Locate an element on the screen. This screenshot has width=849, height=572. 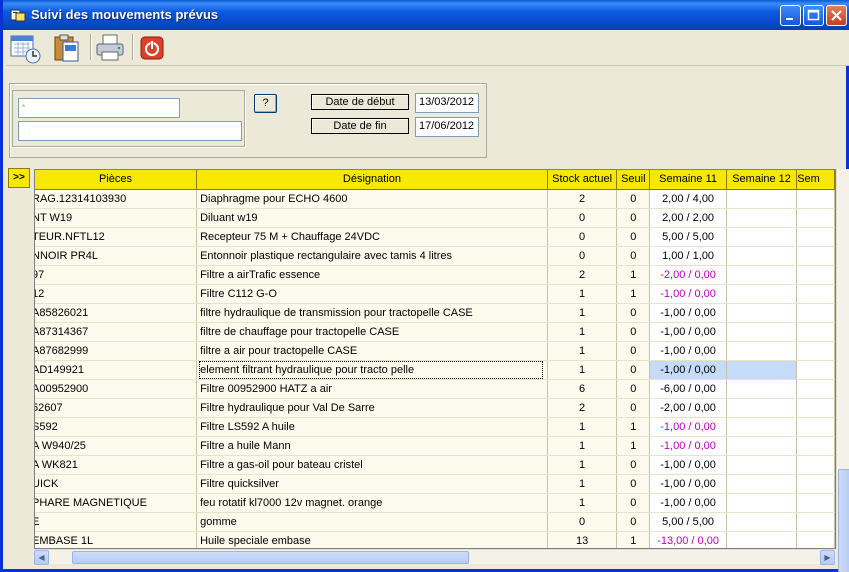
cell-week11: -2,00 / 0,00 is located at coordinates (688, 275).